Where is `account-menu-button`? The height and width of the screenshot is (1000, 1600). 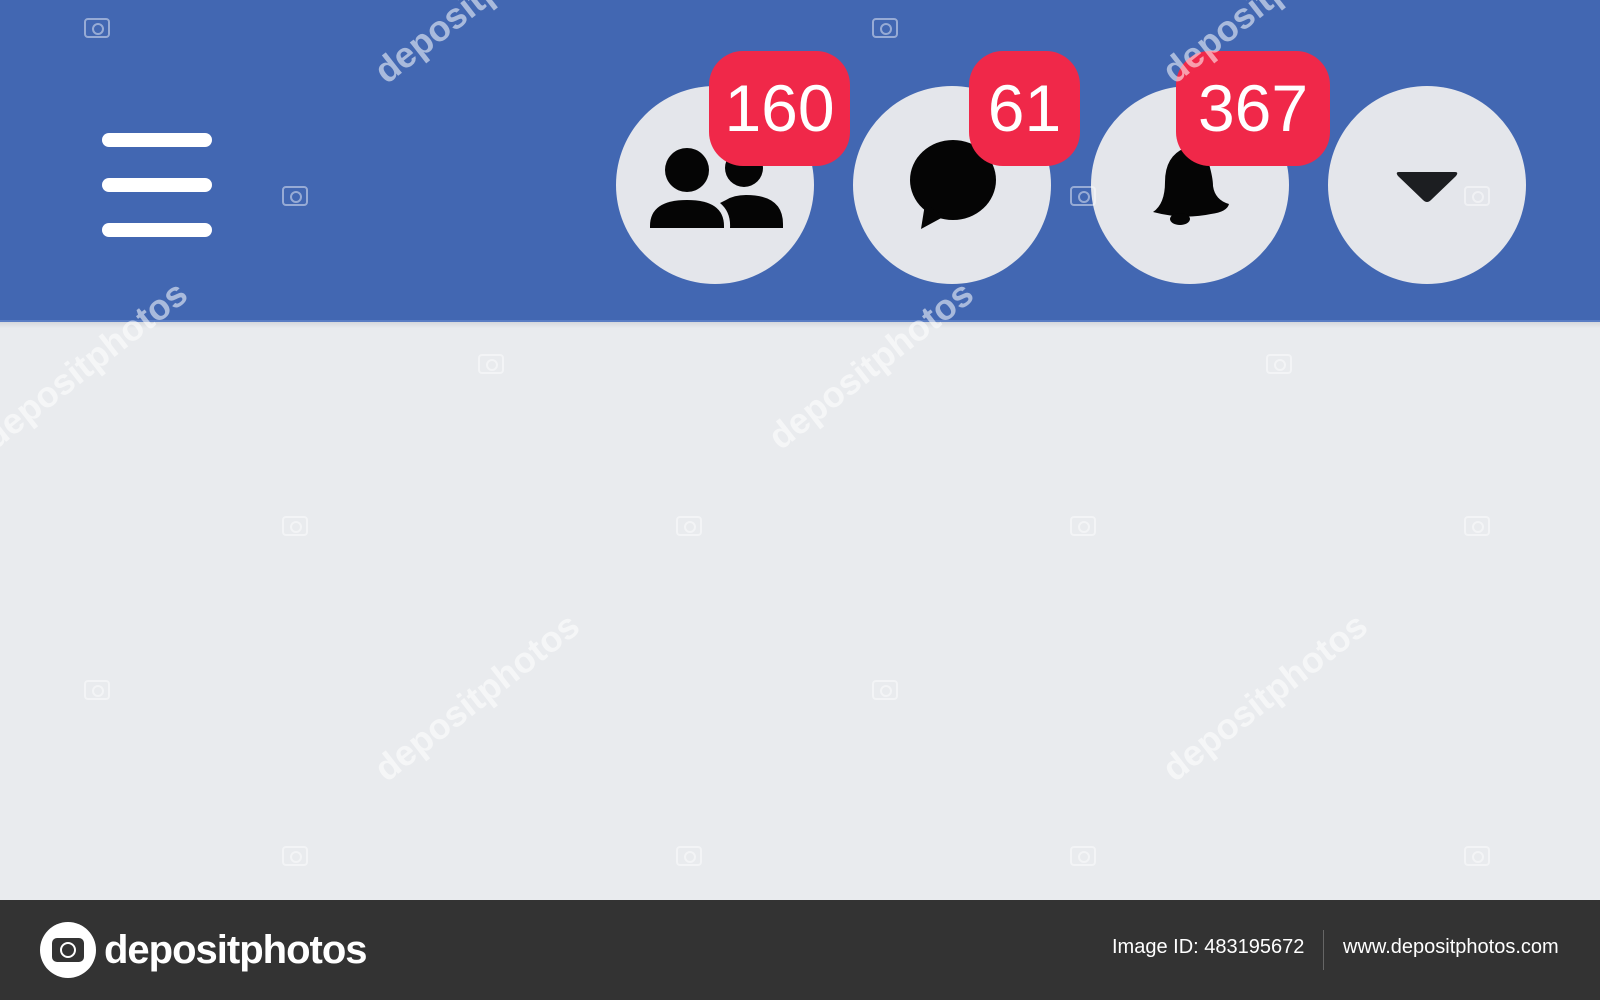 account-menu-button is located at coordinates (1427, 185).